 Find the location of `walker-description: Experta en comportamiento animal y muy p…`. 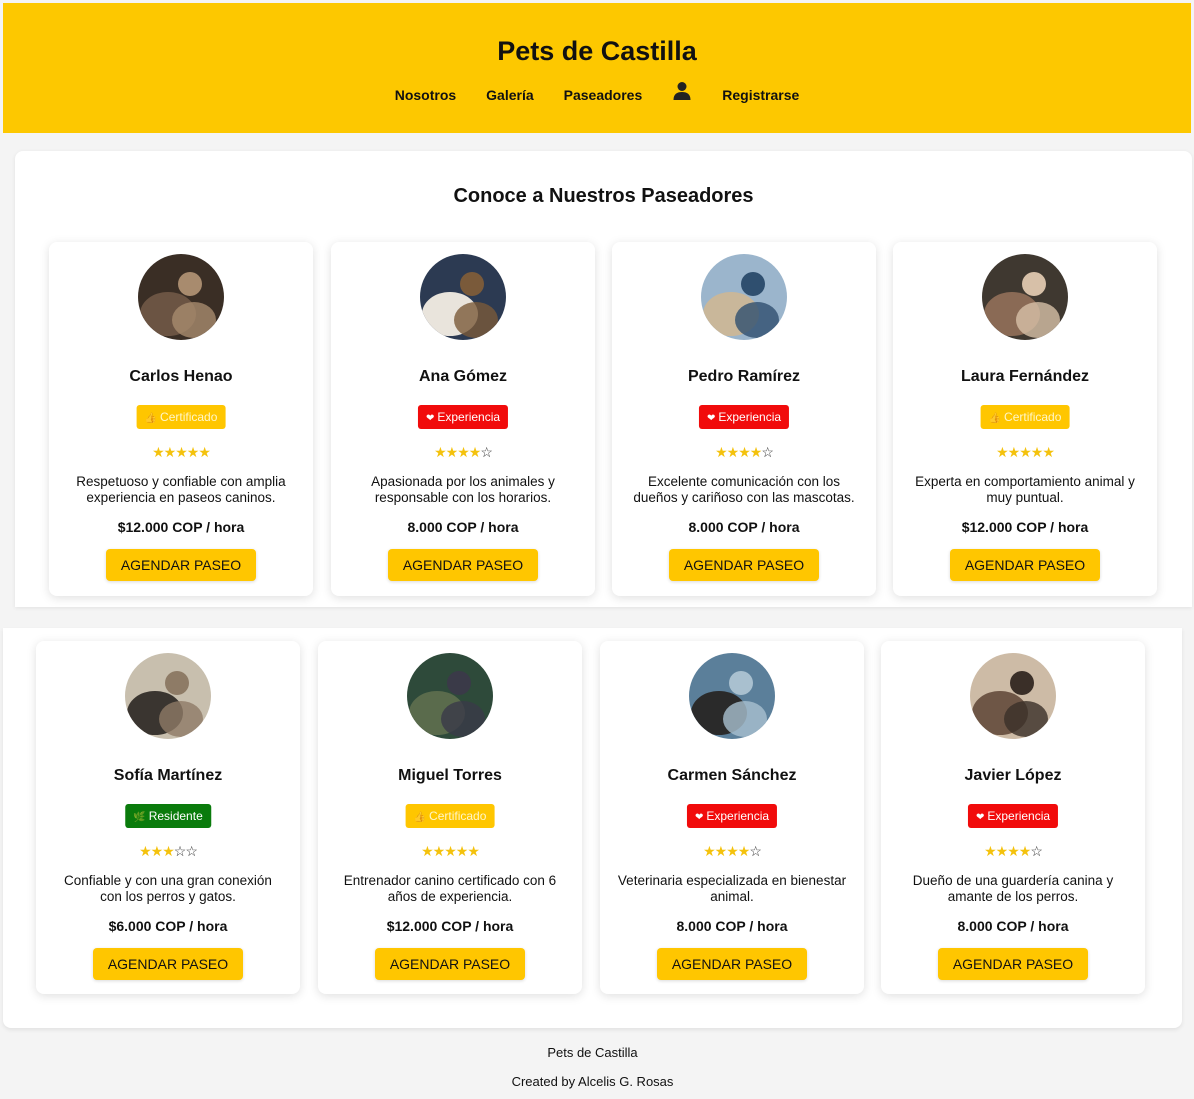

walker-description: Experta en comportamiento animal y muy p… is located at coordinates (1025, 489).